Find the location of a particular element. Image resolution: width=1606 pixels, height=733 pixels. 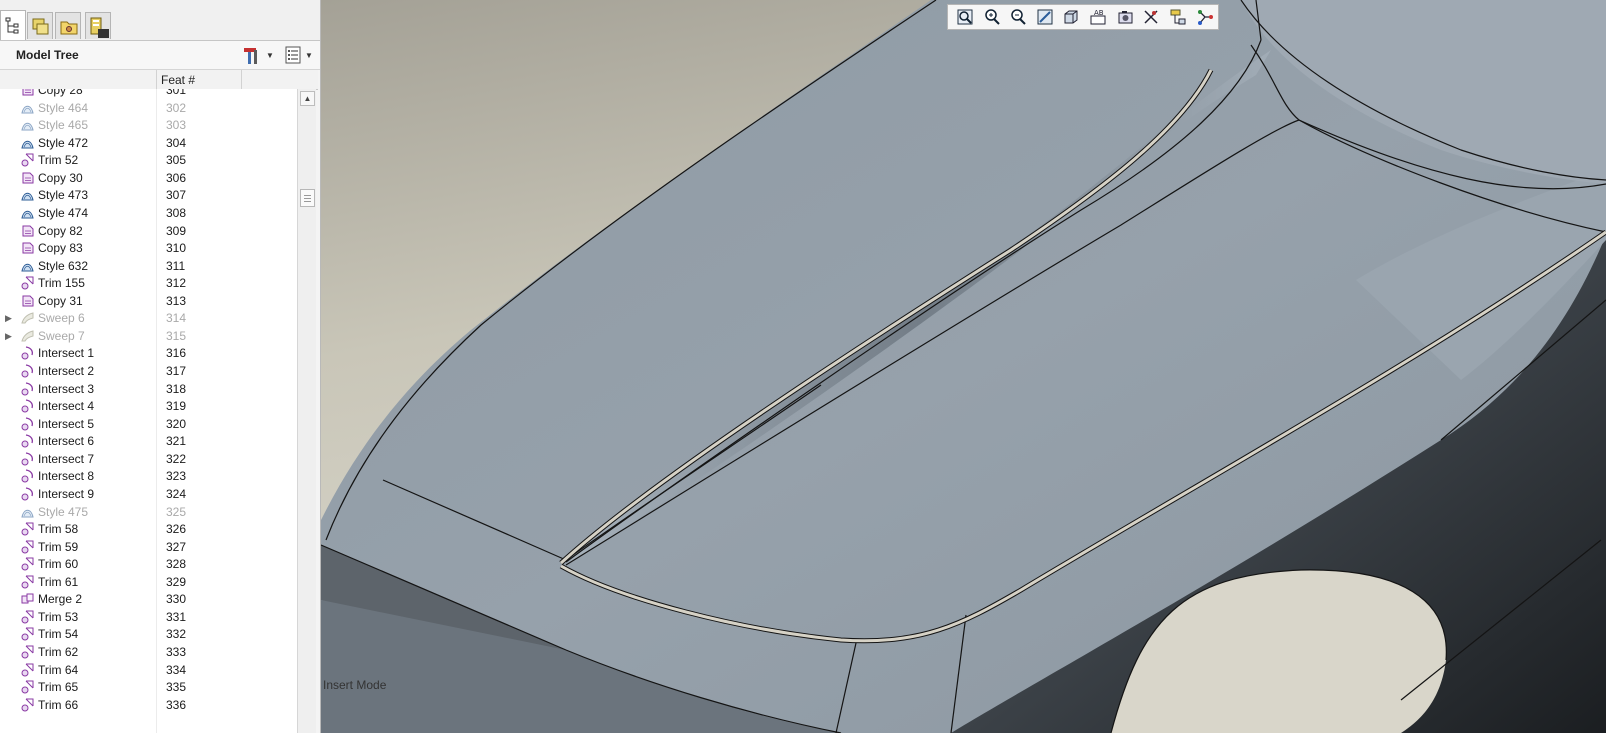

merge-feature-icon is located at coordinates (27, 598).